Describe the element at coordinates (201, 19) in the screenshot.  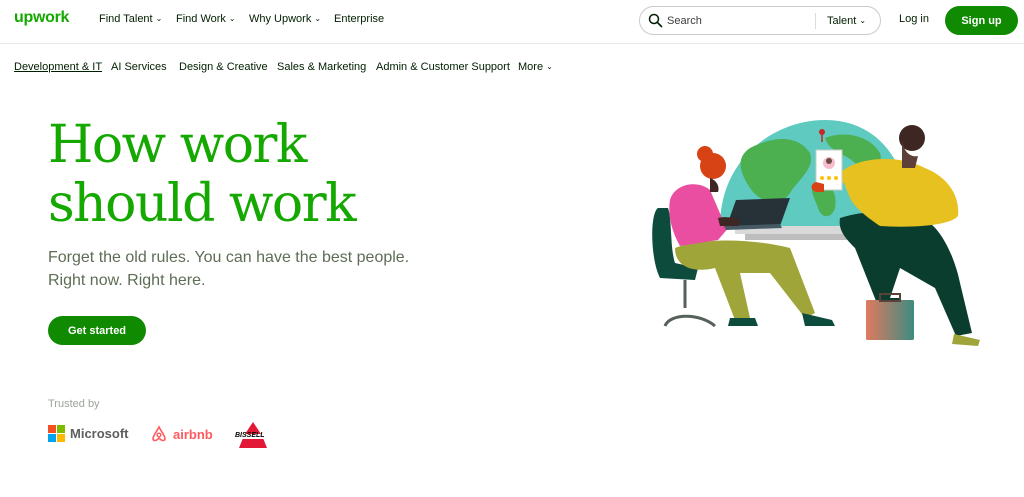
I see `nav-find-work-label: Find Work` at that location.